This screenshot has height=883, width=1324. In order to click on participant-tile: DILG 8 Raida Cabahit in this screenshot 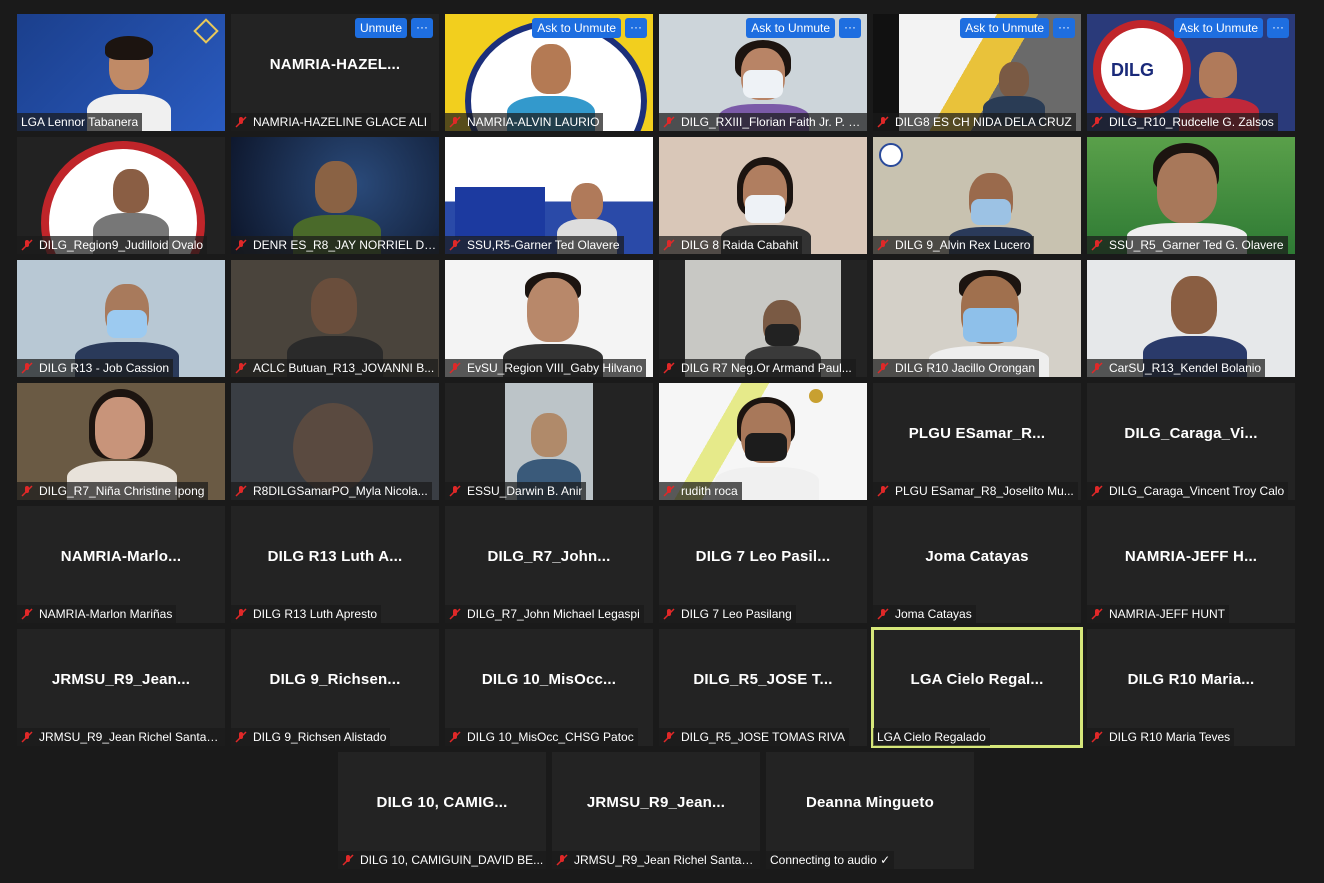, I will do `click(763, 195)`.